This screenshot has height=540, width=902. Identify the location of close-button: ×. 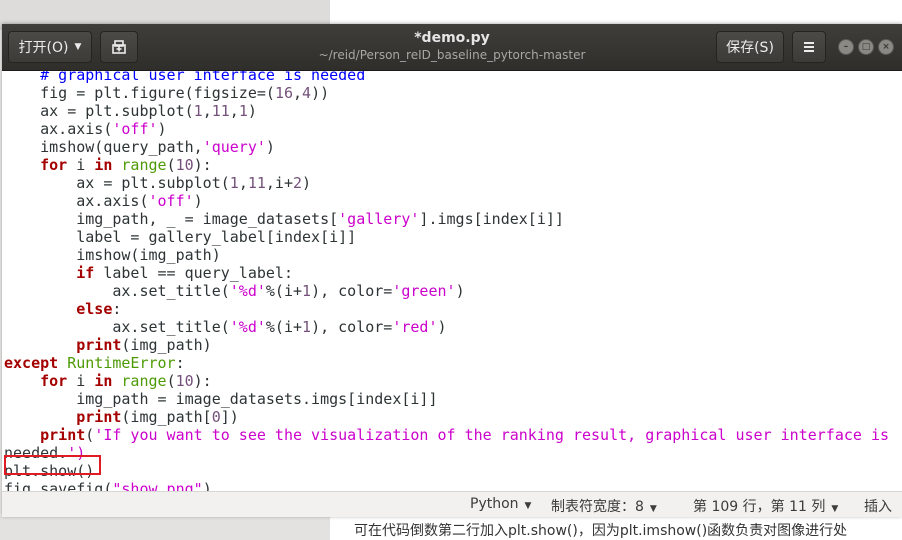
(886, 47).